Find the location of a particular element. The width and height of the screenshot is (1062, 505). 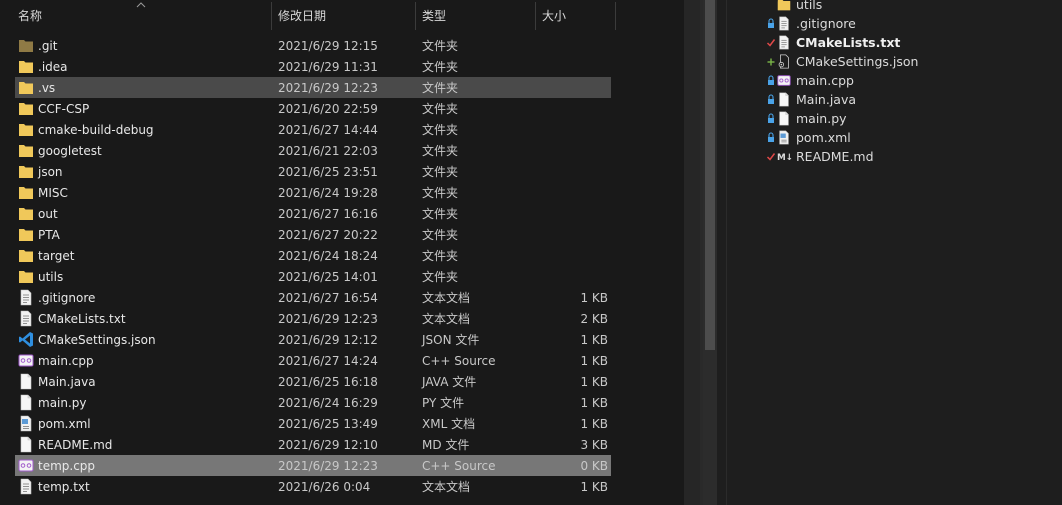

tree-item: main.cpp is located at coordinates (894, 80).